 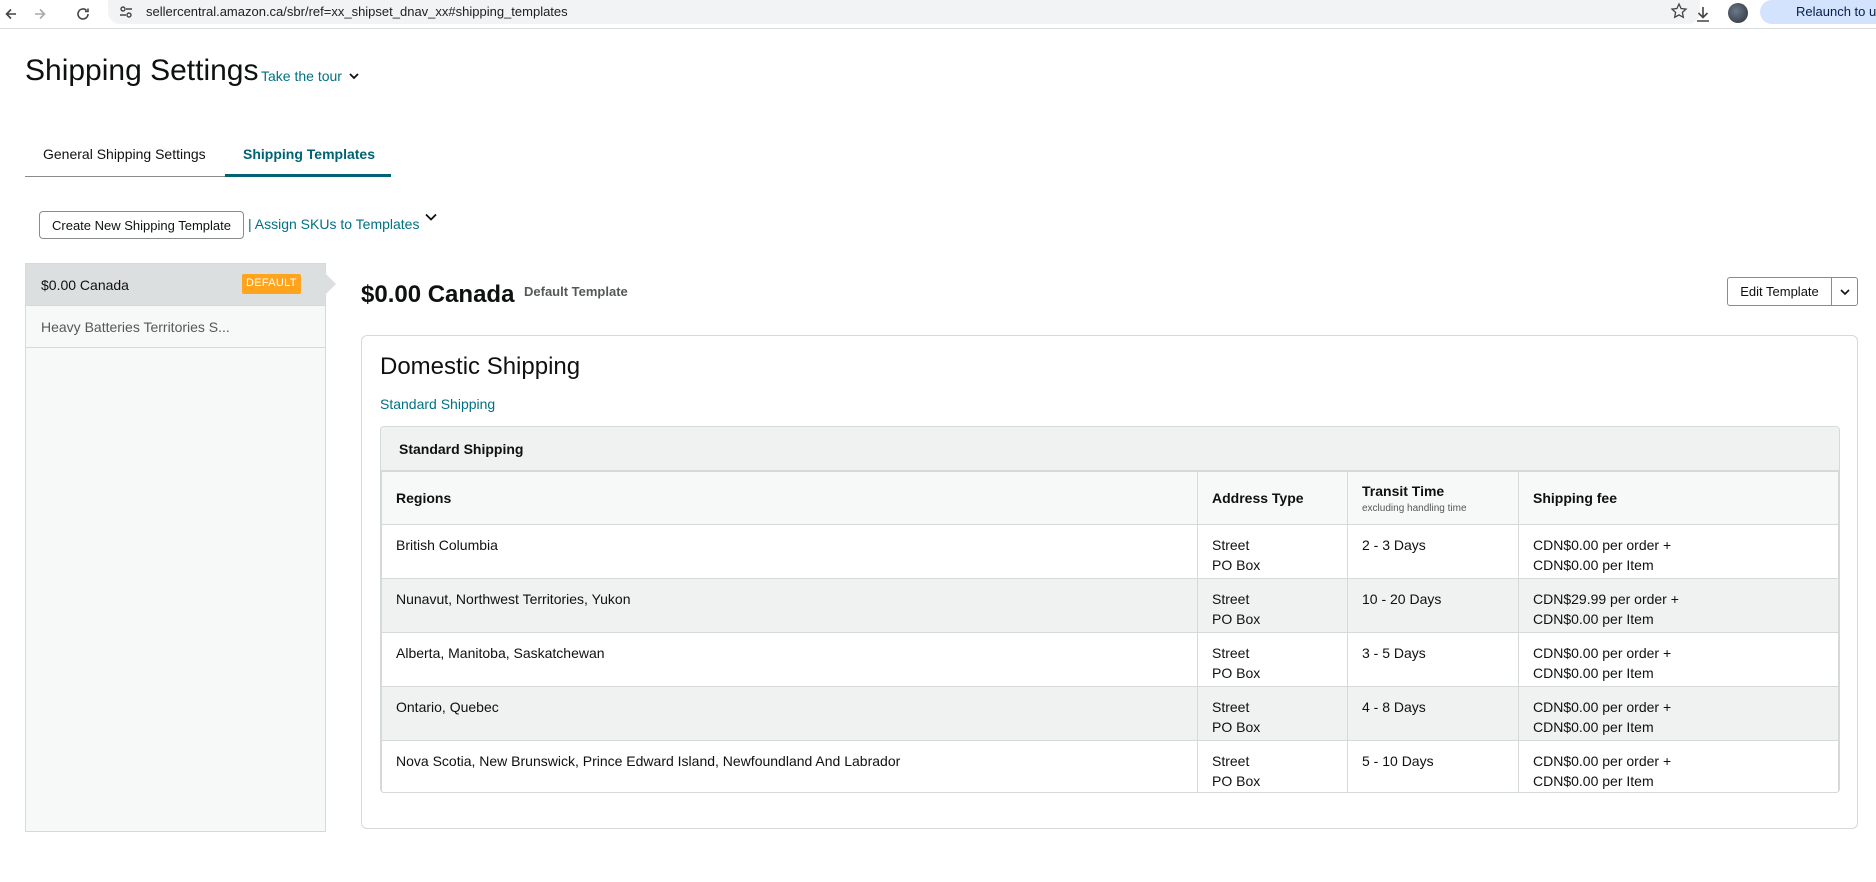 What do you see at coordinates (1403, 490) in the screenshot?
I see `transit-time-label: Transit Time` at bounding box center [1403, 490].